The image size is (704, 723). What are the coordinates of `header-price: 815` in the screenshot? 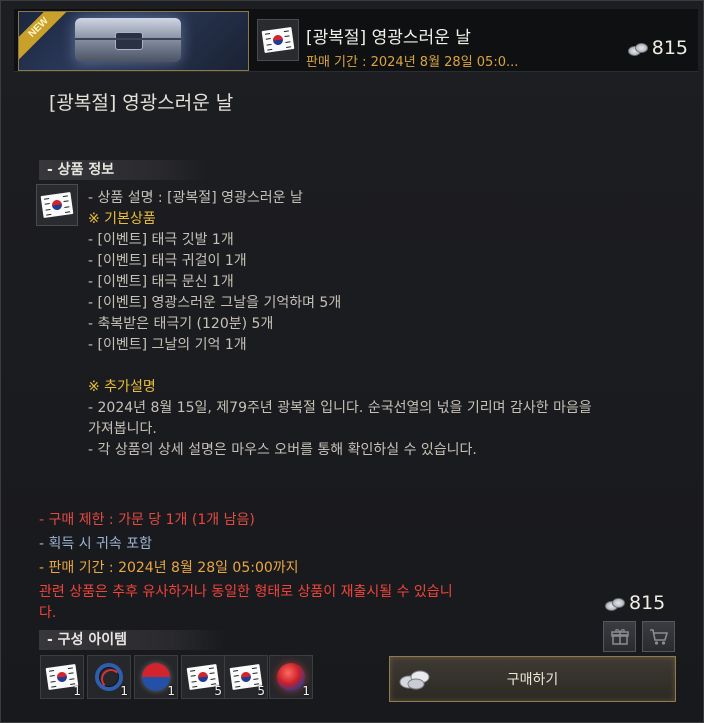 It's located at (657, 48).